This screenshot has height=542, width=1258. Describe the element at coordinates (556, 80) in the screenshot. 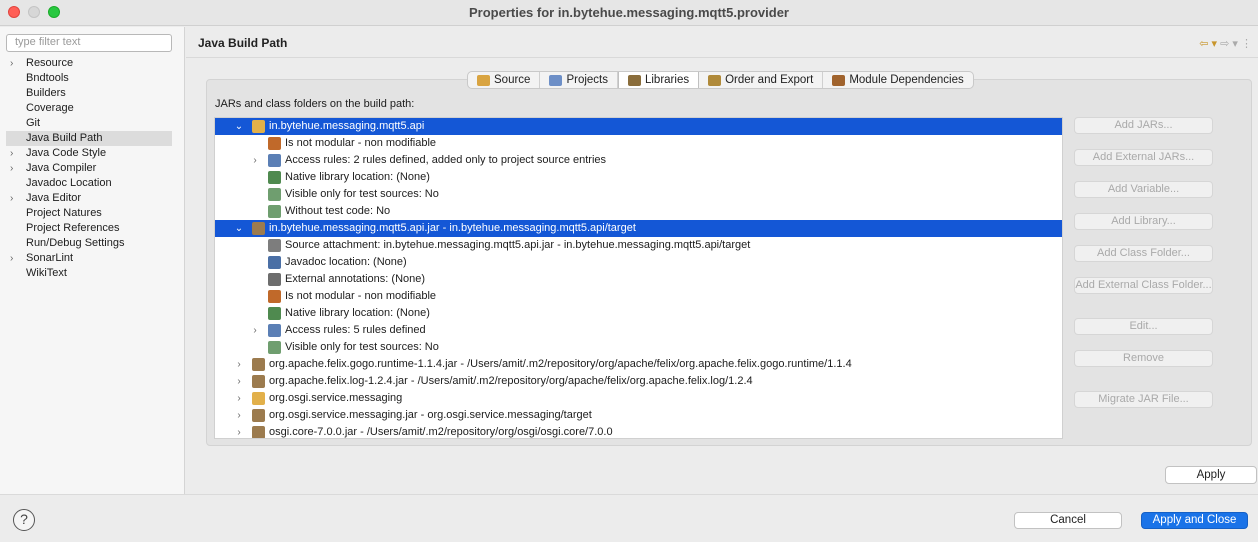

I see `project-icon` at that location.